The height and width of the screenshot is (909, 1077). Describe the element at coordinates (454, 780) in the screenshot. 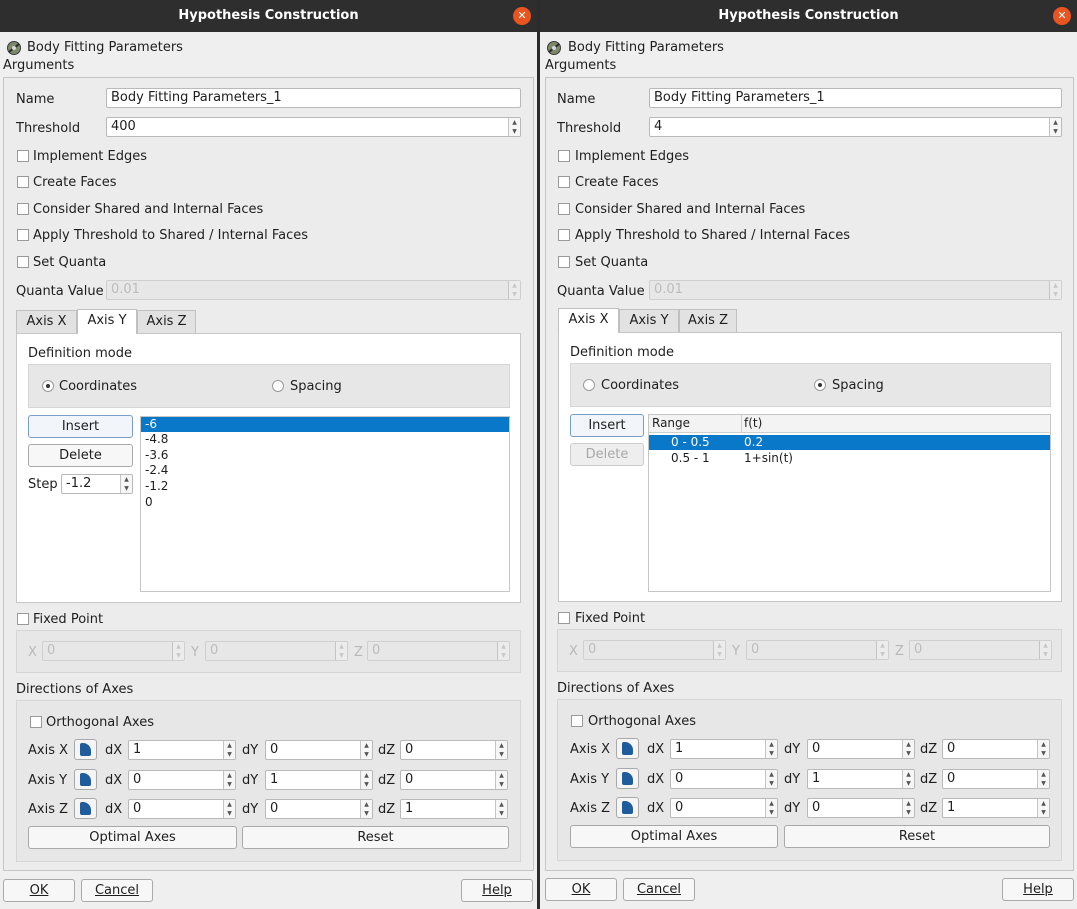

I see `axis-y-dz-spinbox: 0 ▲ ▼` at that location.